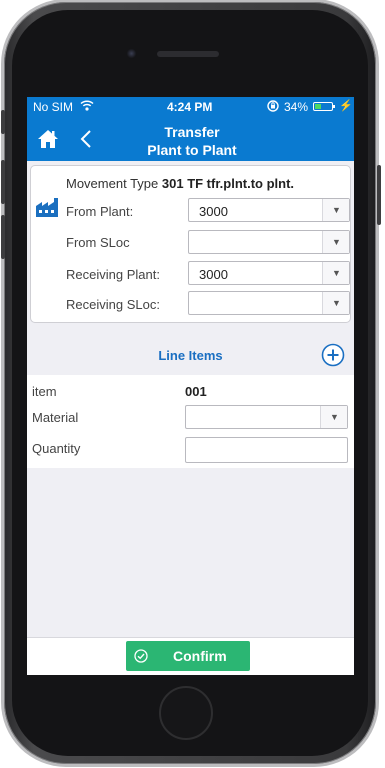 The image size is (385, 768). Describe the element at coordinates (228, 183) in the screenshot. I see `movement-type-value: 301 TF tfr.plnt.to plnt.` at that location.